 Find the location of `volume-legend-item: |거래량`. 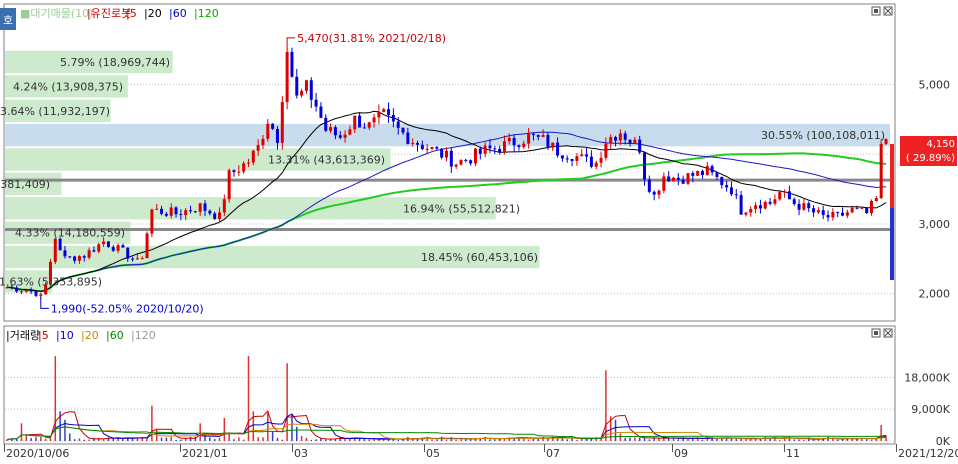

volume-legend-item: |거래량 is located at coordinates (23, 335).